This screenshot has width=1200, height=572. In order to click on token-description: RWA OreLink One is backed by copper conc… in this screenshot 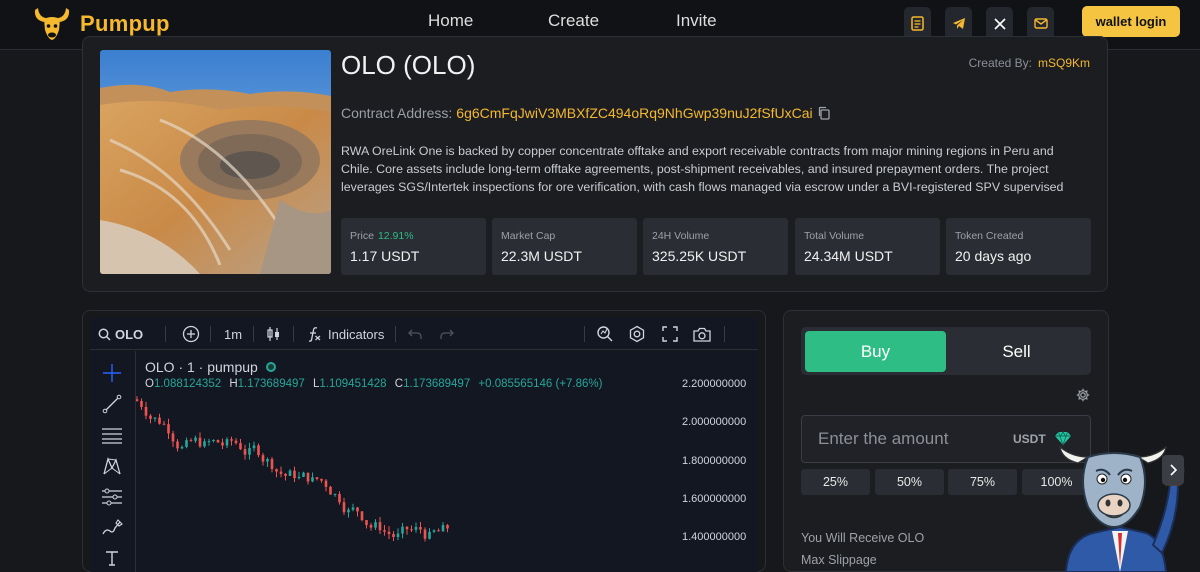, I will do `click(702, 169)`.